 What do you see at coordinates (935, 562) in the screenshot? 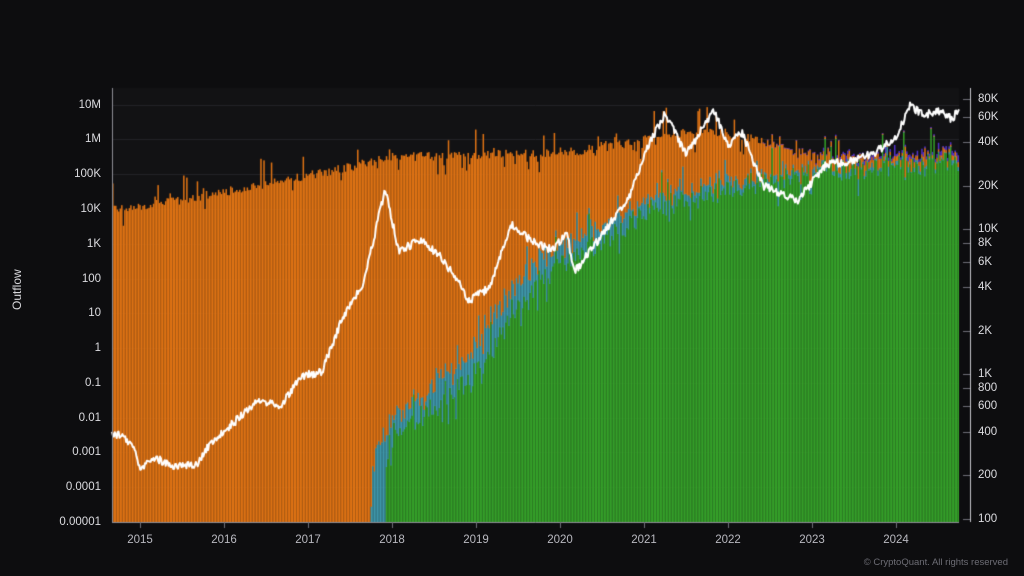
I see `copyright-notice: © CryptoQuant. All rights reserved` at bounding box center [935, 562].